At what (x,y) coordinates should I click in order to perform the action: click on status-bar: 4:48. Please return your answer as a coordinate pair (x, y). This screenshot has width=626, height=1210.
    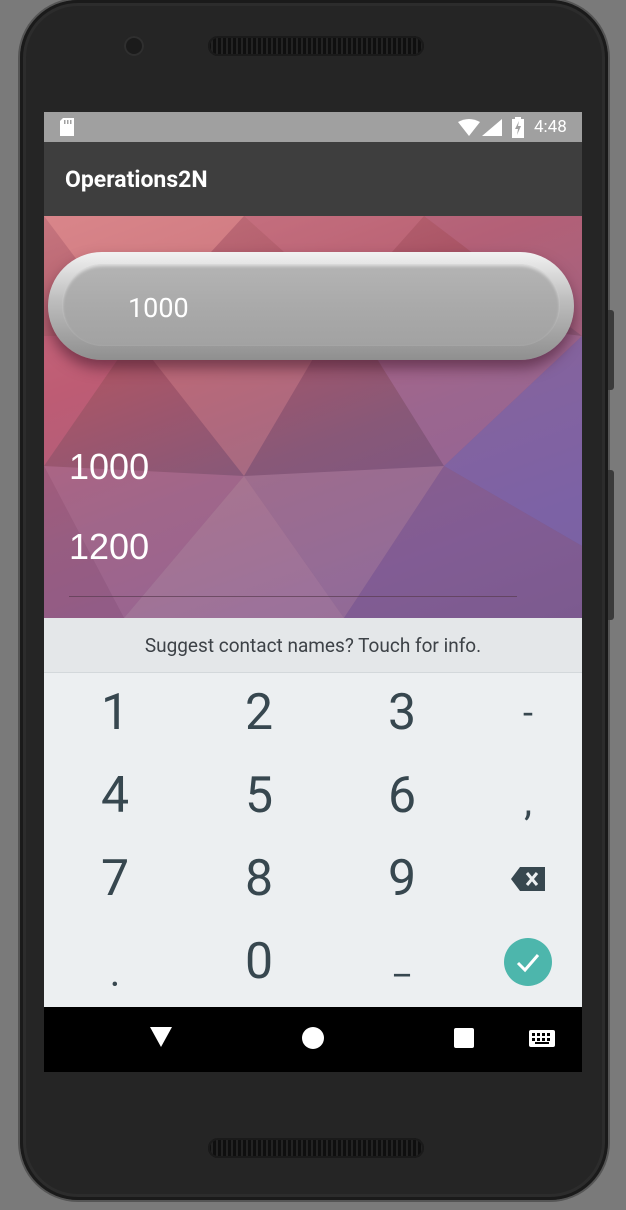
    Looking at the image, I should click on (313, 127).